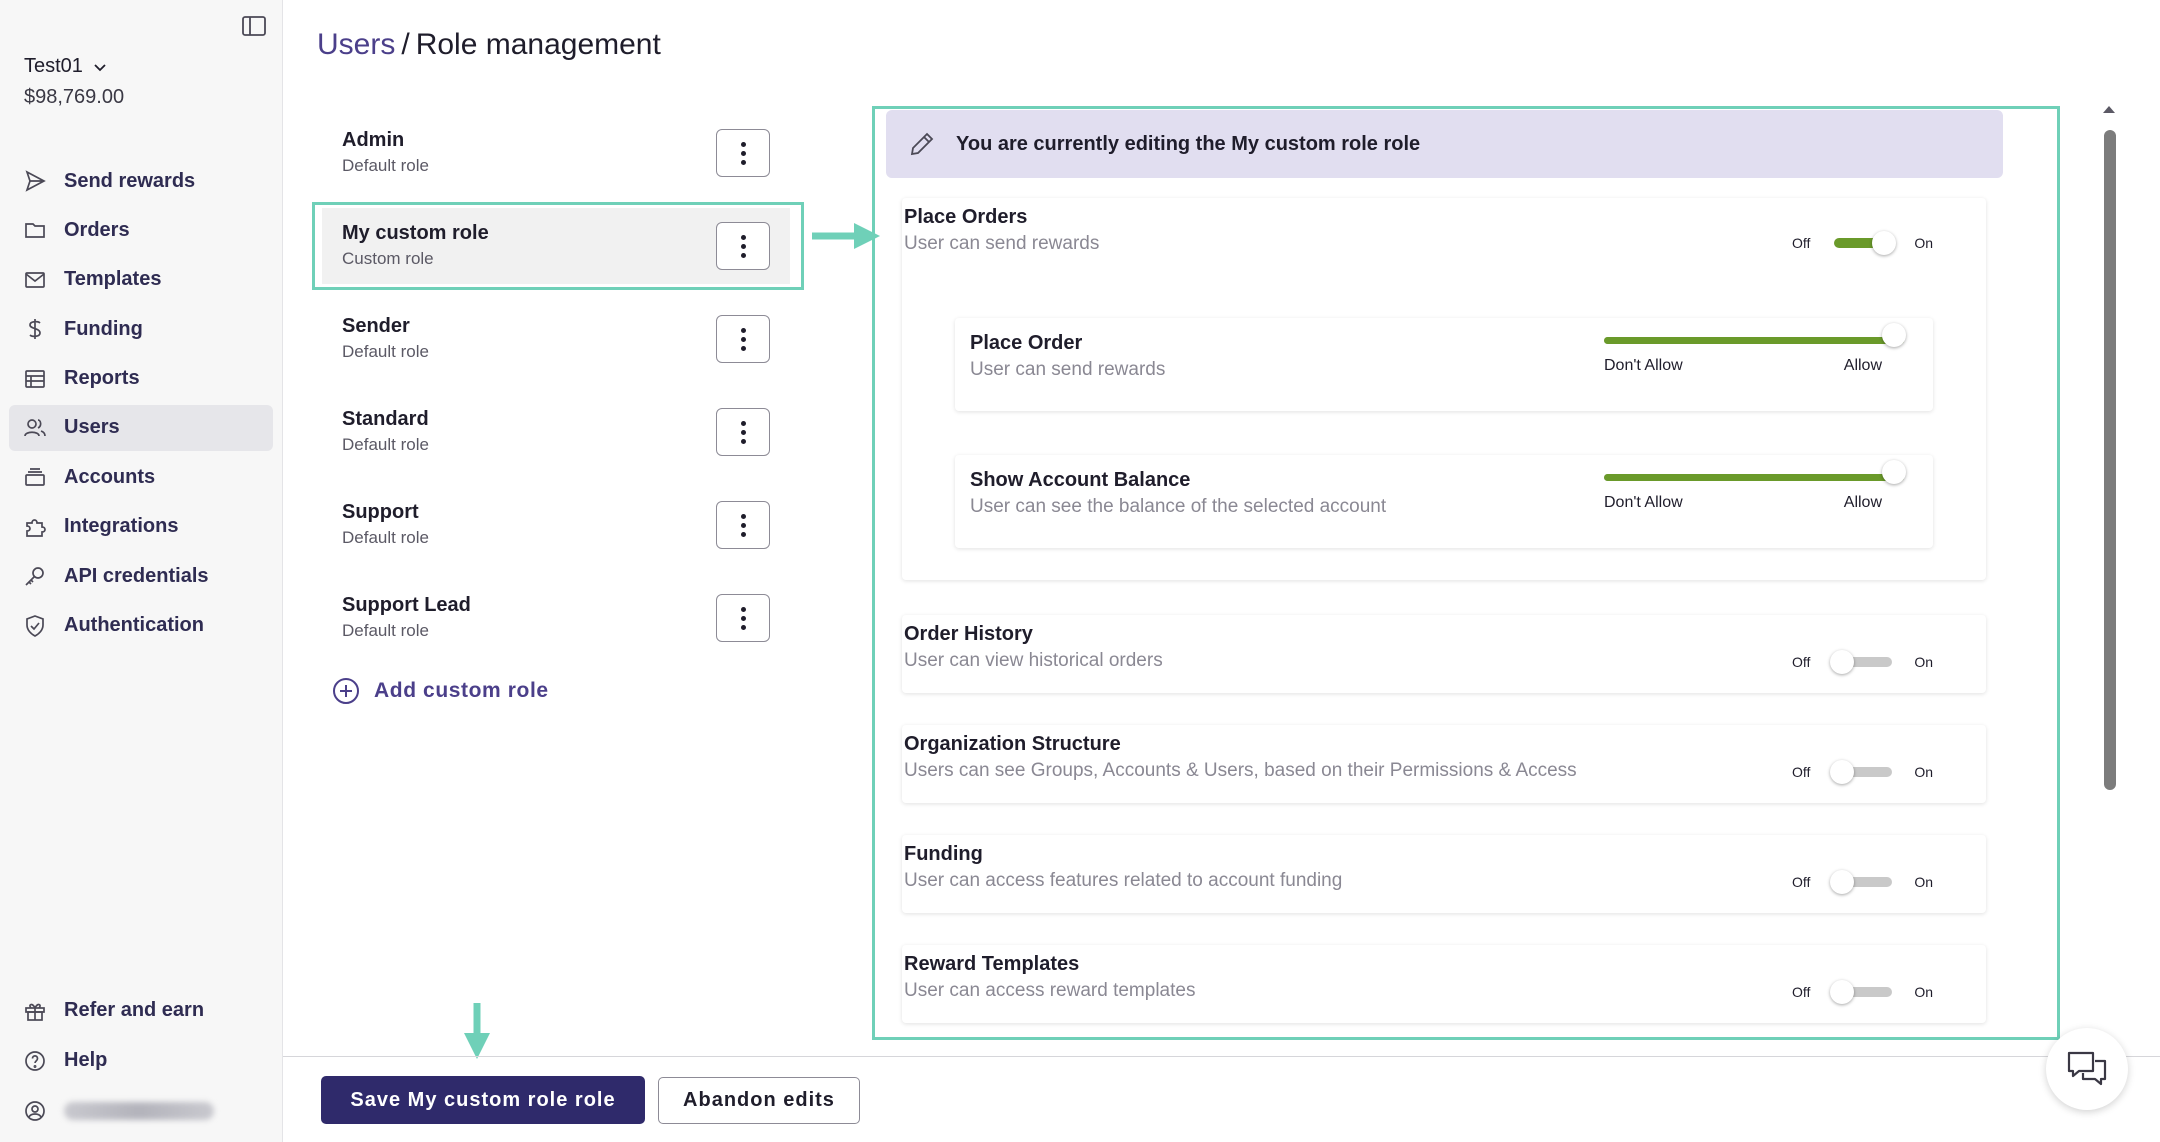 The width and height of the screenshot is (2160, 1142). Describe the element at coordinates (141, 280) in the screenshot. I see `sidebar-item-templates: Templates` at that location.